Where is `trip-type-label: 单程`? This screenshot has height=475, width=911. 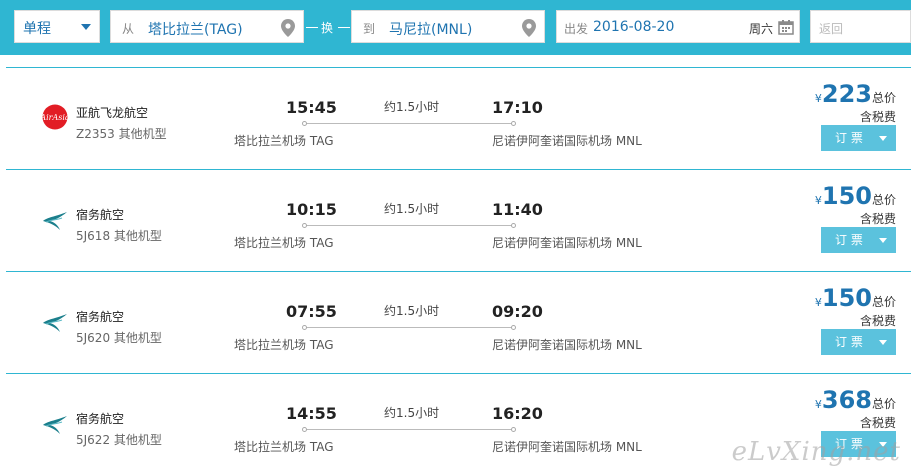
trip-type-label: 单程 is located at coordinates (37, 29).